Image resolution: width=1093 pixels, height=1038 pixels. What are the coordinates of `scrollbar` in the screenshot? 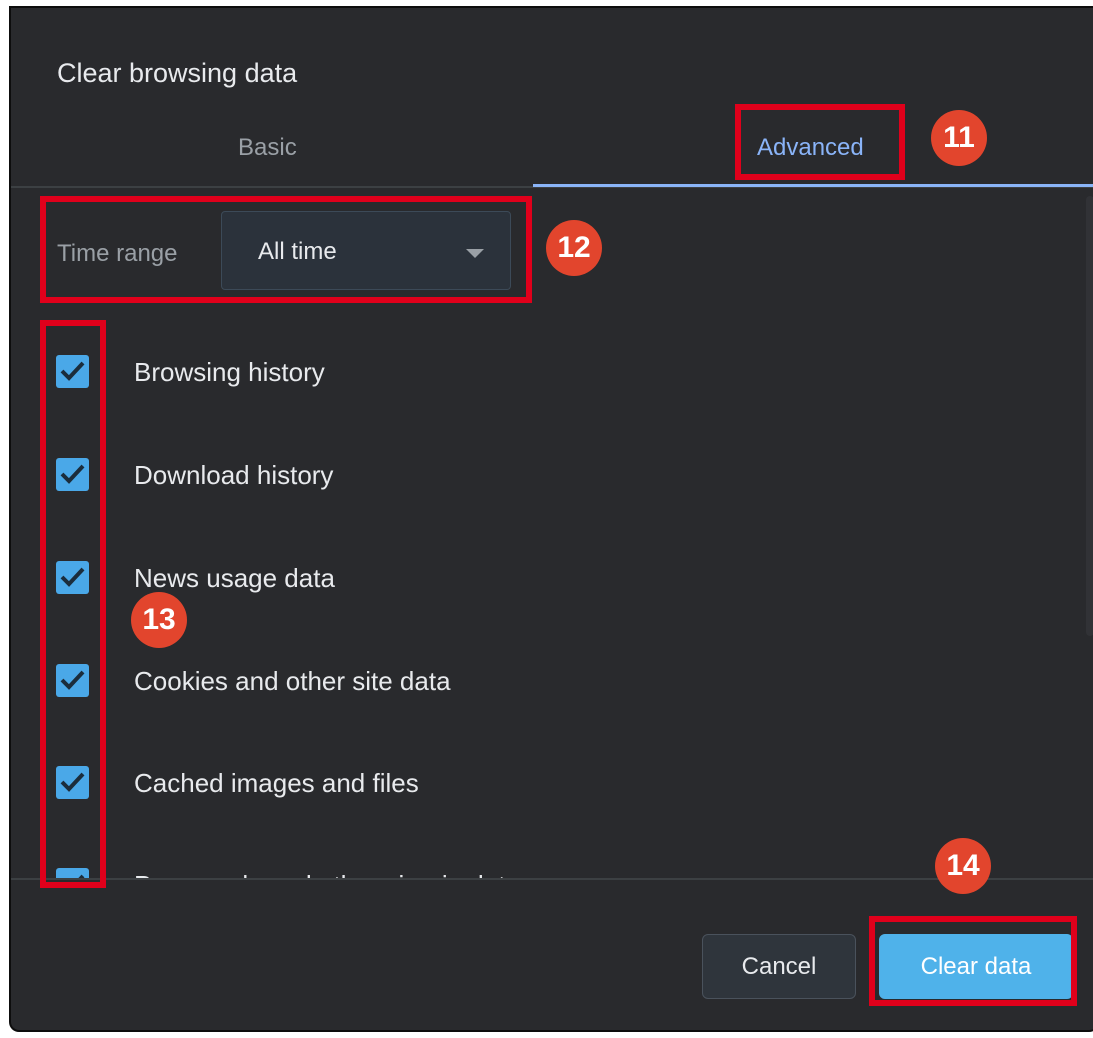 It's located at (1089, 416).